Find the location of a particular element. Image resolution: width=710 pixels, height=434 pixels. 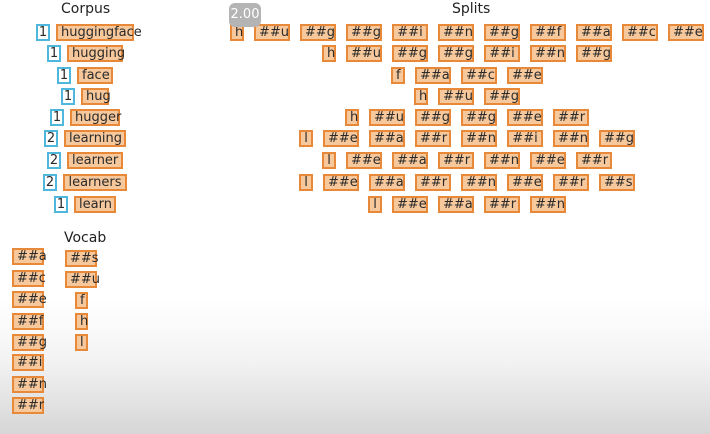

split-token: f is located at coordinates (398, 75).